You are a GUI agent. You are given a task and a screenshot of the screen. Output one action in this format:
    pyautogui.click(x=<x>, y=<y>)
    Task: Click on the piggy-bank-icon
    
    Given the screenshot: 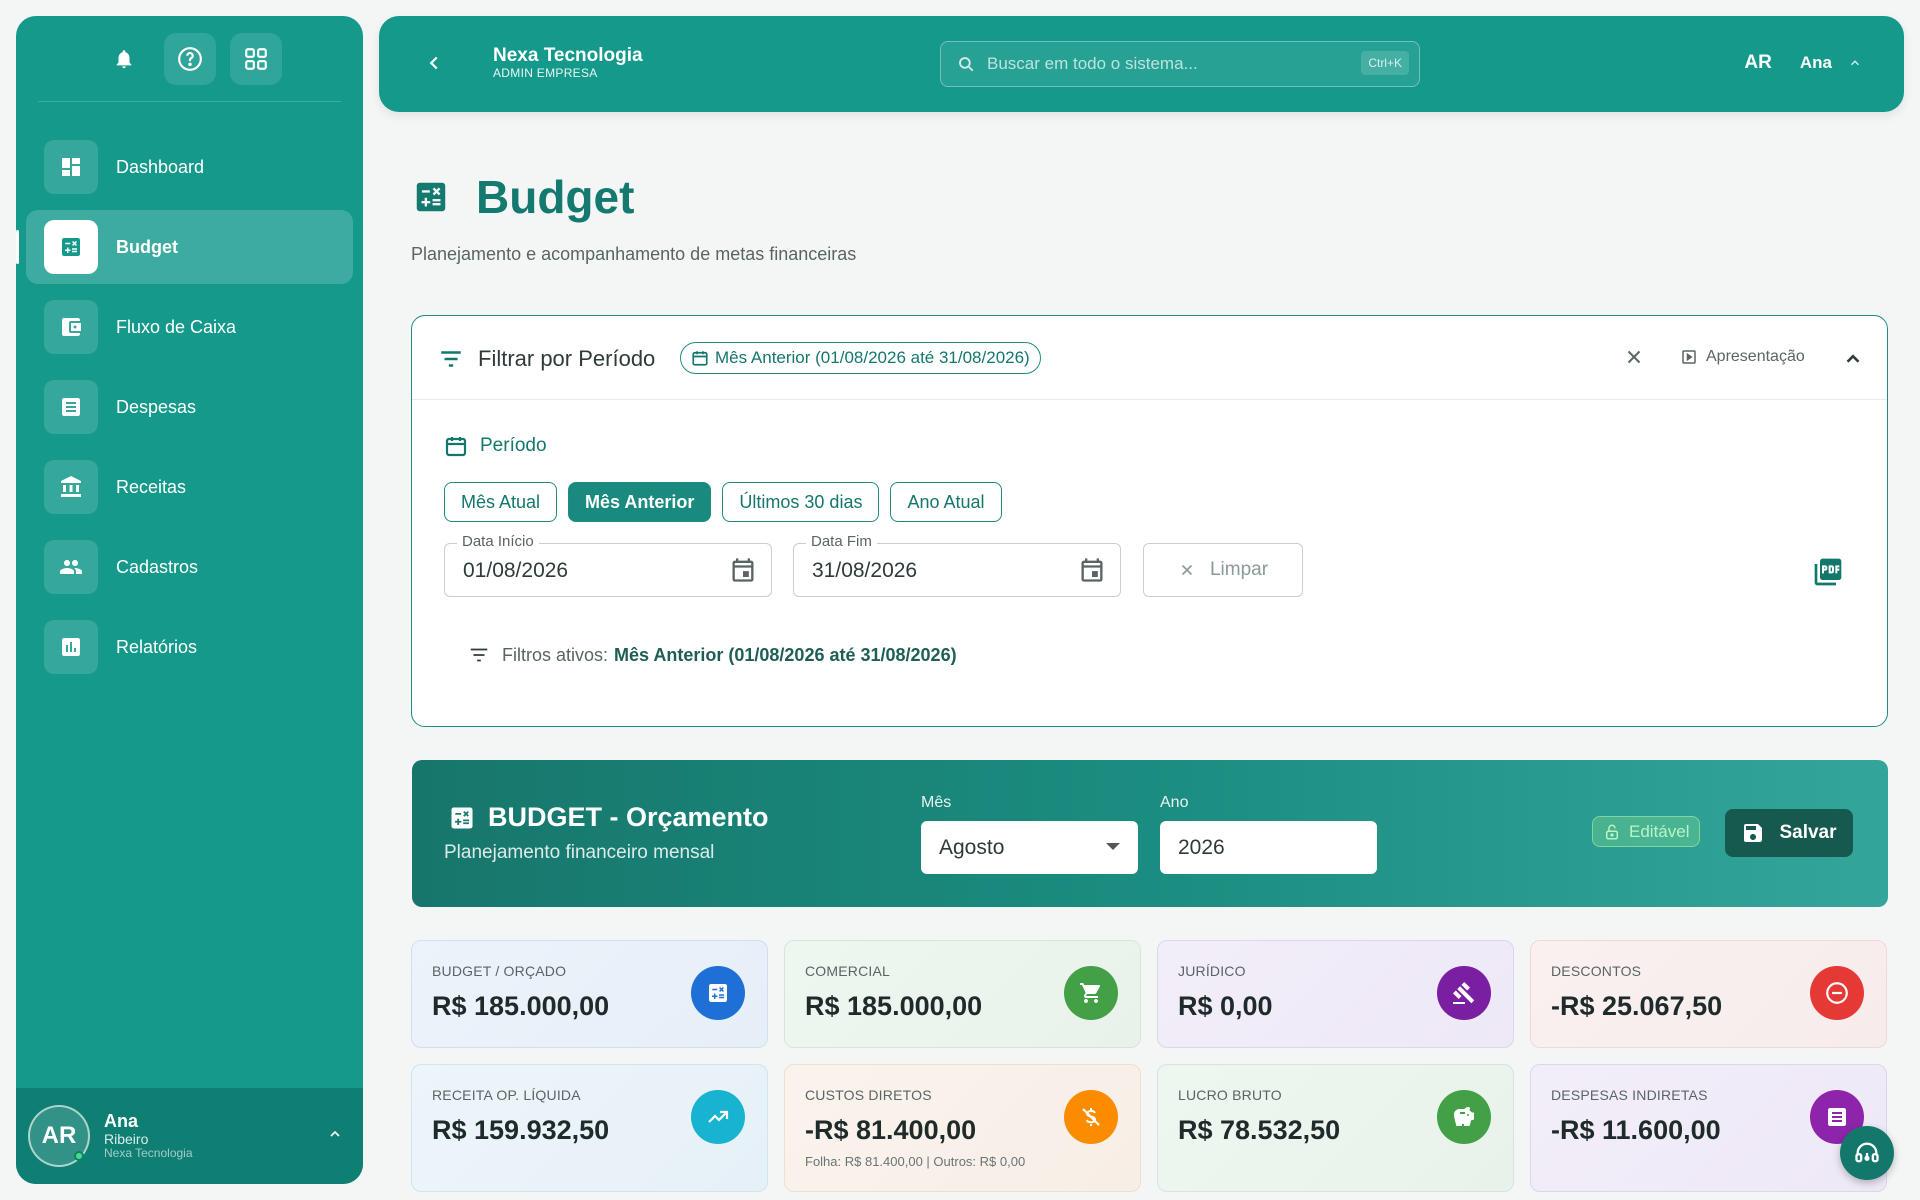 What is the action you would take?
    pyautogui.click(x=1464, y=1117)
    